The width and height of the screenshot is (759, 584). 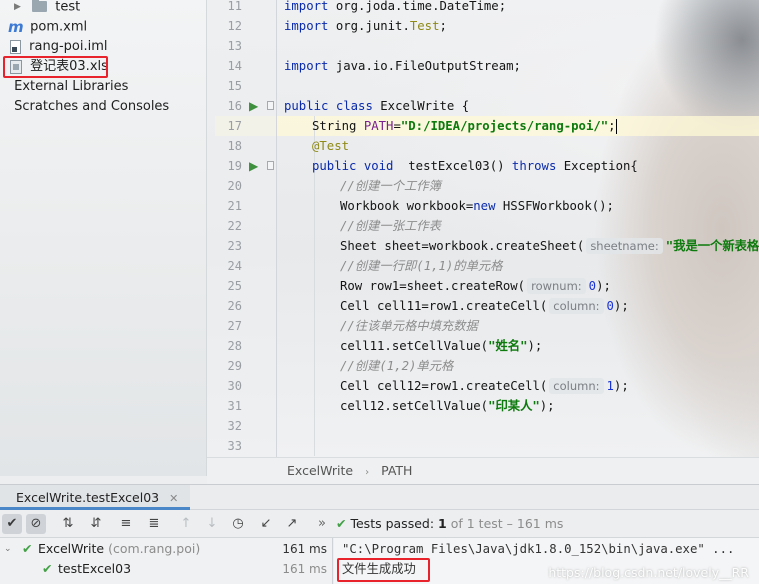 What do you see at coordinates (395, 6) in the screenshot?
I see `code-line-11: import org.joda.time.DateTime;` at bounding box center [395, 6].